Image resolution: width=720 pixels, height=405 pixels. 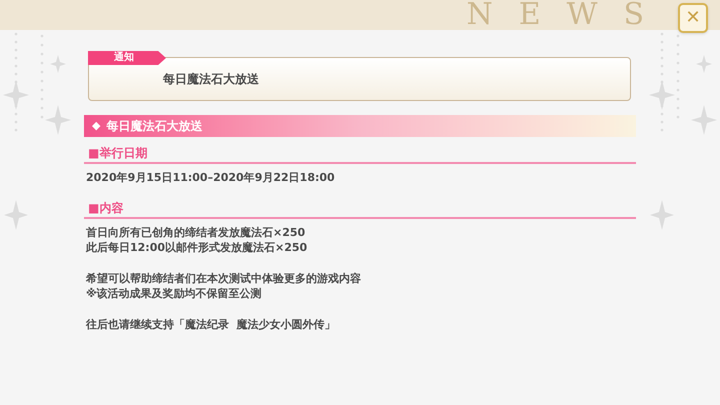 What do you see at coordinates (224, 278) in the screenshot?
I see `body-text: 希望可以帮助缔结者们在本次测试中体验更多的游戏内容` at bounding box center [224, 278].